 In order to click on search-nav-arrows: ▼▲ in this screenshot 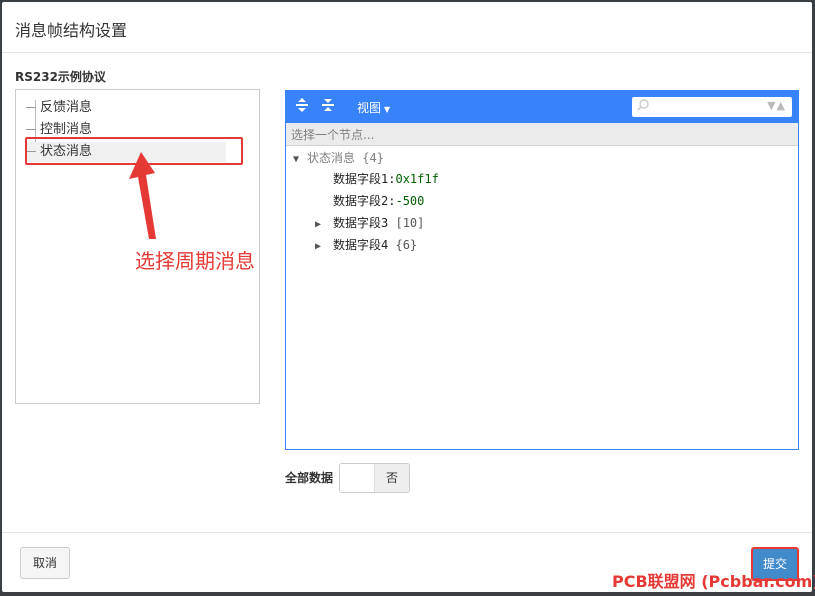, I will do `click(776, 105)`.